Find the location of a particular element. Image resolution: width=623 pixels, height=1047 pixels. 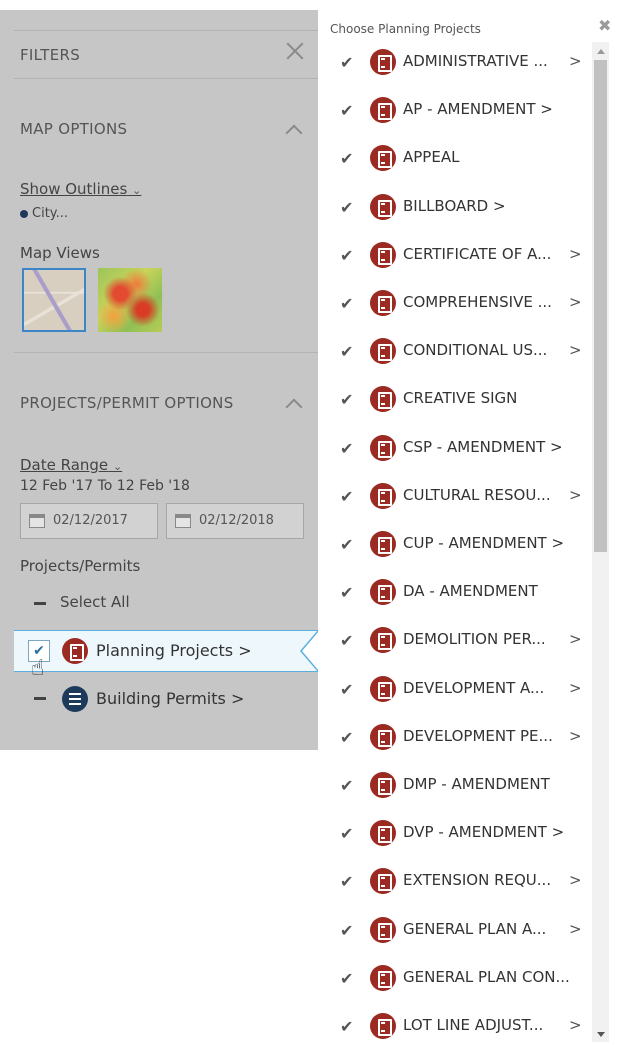

select-all-button: Select All is located at coordinates (95, 602).